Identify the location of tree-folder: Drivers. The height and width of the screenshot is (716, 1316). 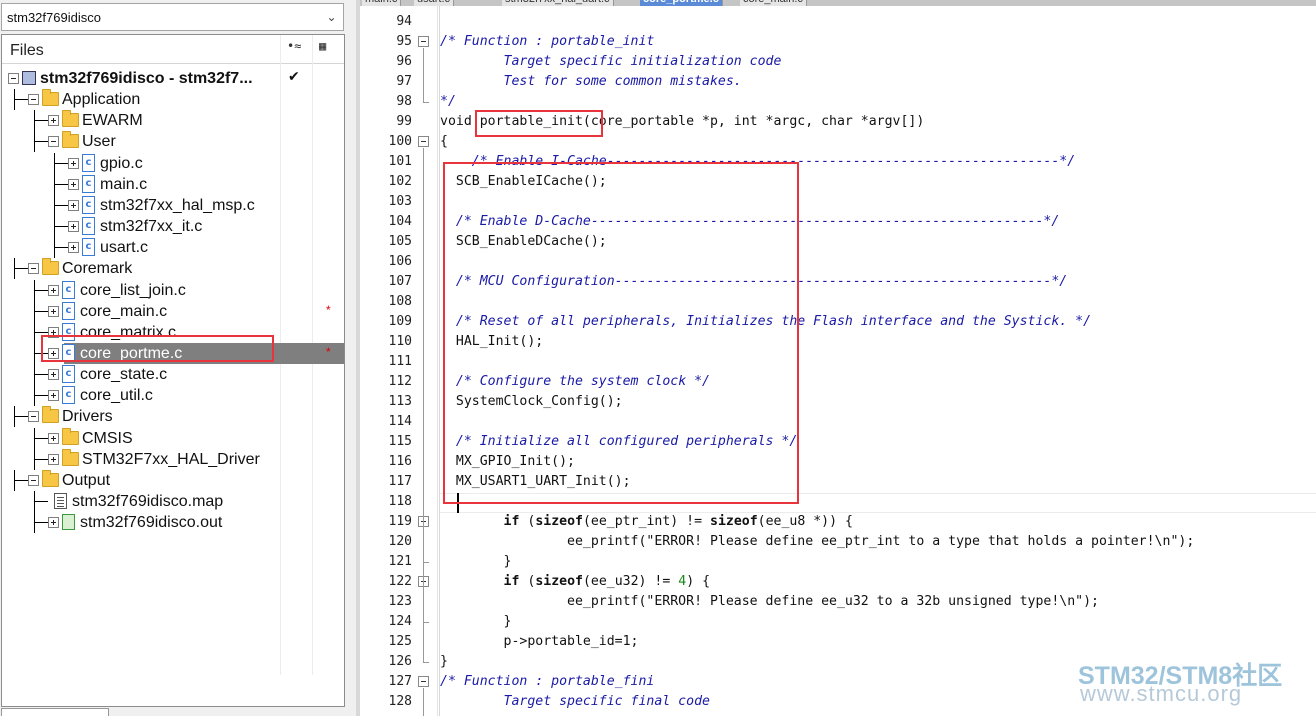
(173, 417).